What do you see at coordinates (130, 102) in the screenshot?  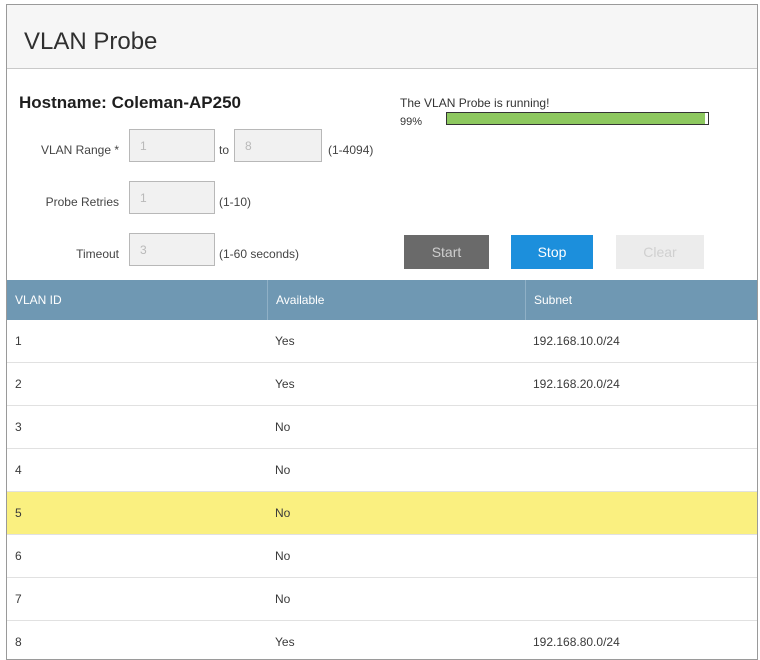 I see `hostname-label: Hostname: Coleman-AP250` at bounding box center [130, 102].